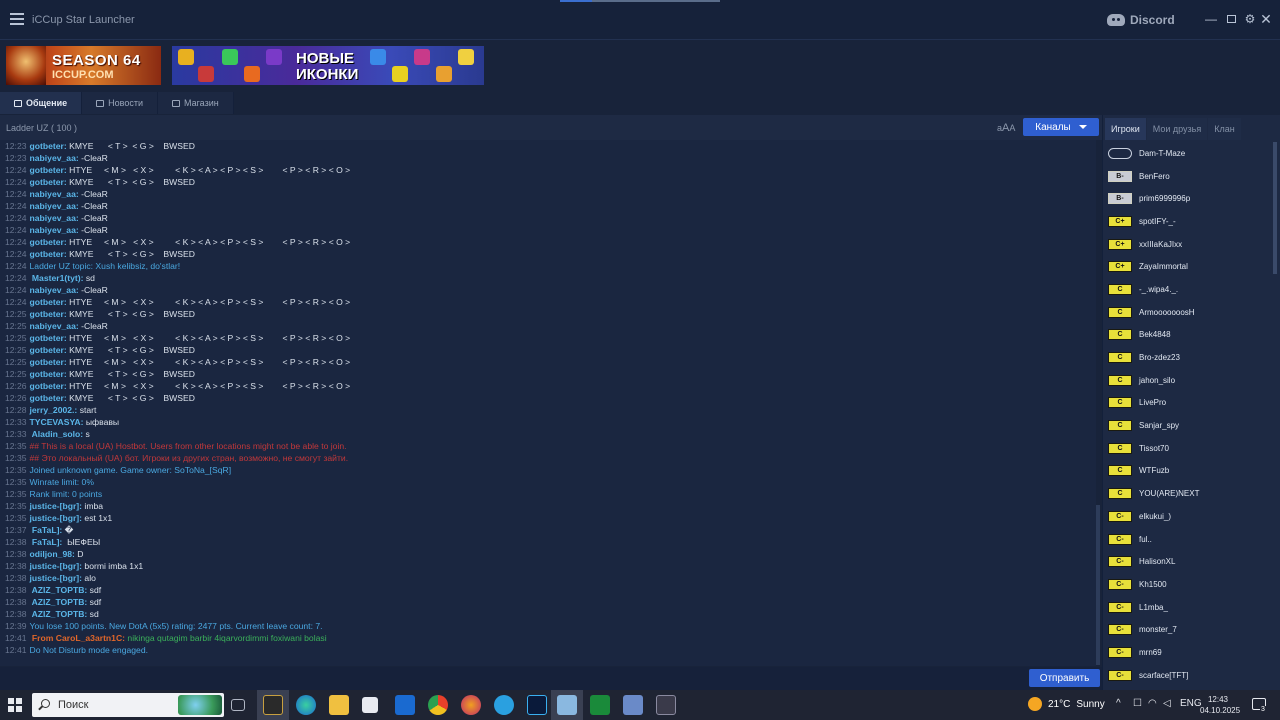  Describe the element at coordinates (1189, 675) in the screenshot. I see `player-item: C-scarface[TFT]` at that location.